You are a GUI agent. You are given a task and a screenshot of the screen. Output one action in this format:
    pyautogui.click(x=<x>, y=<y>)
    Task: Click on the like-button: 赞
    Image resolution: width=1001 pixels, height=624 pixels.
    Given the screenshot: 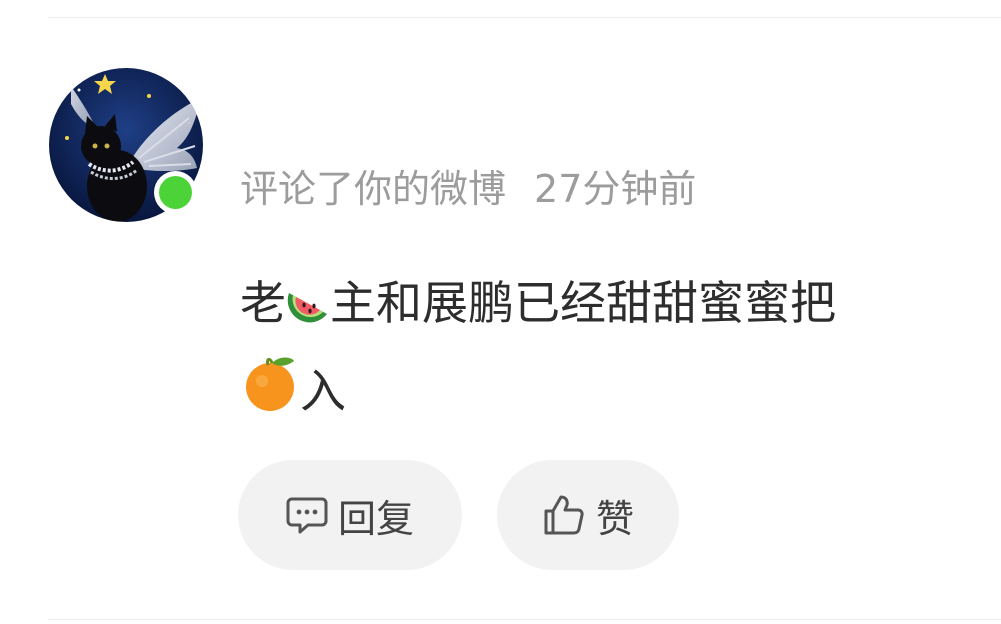 What is the action you would take?
    pyautogui.click(x=588, y=515)
    